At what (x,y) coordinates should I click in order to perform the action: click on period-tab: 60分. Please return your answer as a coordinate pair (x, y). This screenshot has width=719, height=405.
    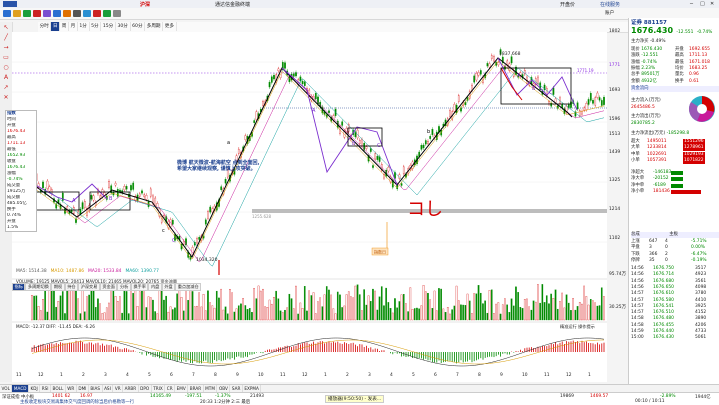
    Looking at the image, I should click on (138, 26).